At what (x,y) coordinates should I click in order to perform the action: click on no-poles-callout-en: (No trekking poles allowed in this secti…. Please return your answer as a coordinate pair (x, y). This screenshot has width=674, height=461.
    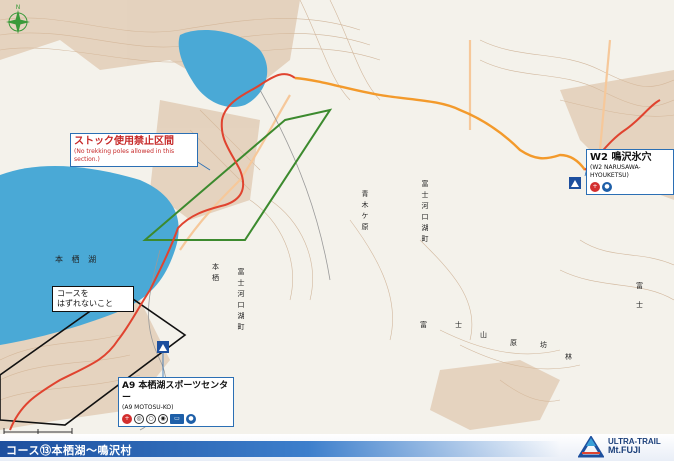
    Looking at the image, I should click on (124, 155).